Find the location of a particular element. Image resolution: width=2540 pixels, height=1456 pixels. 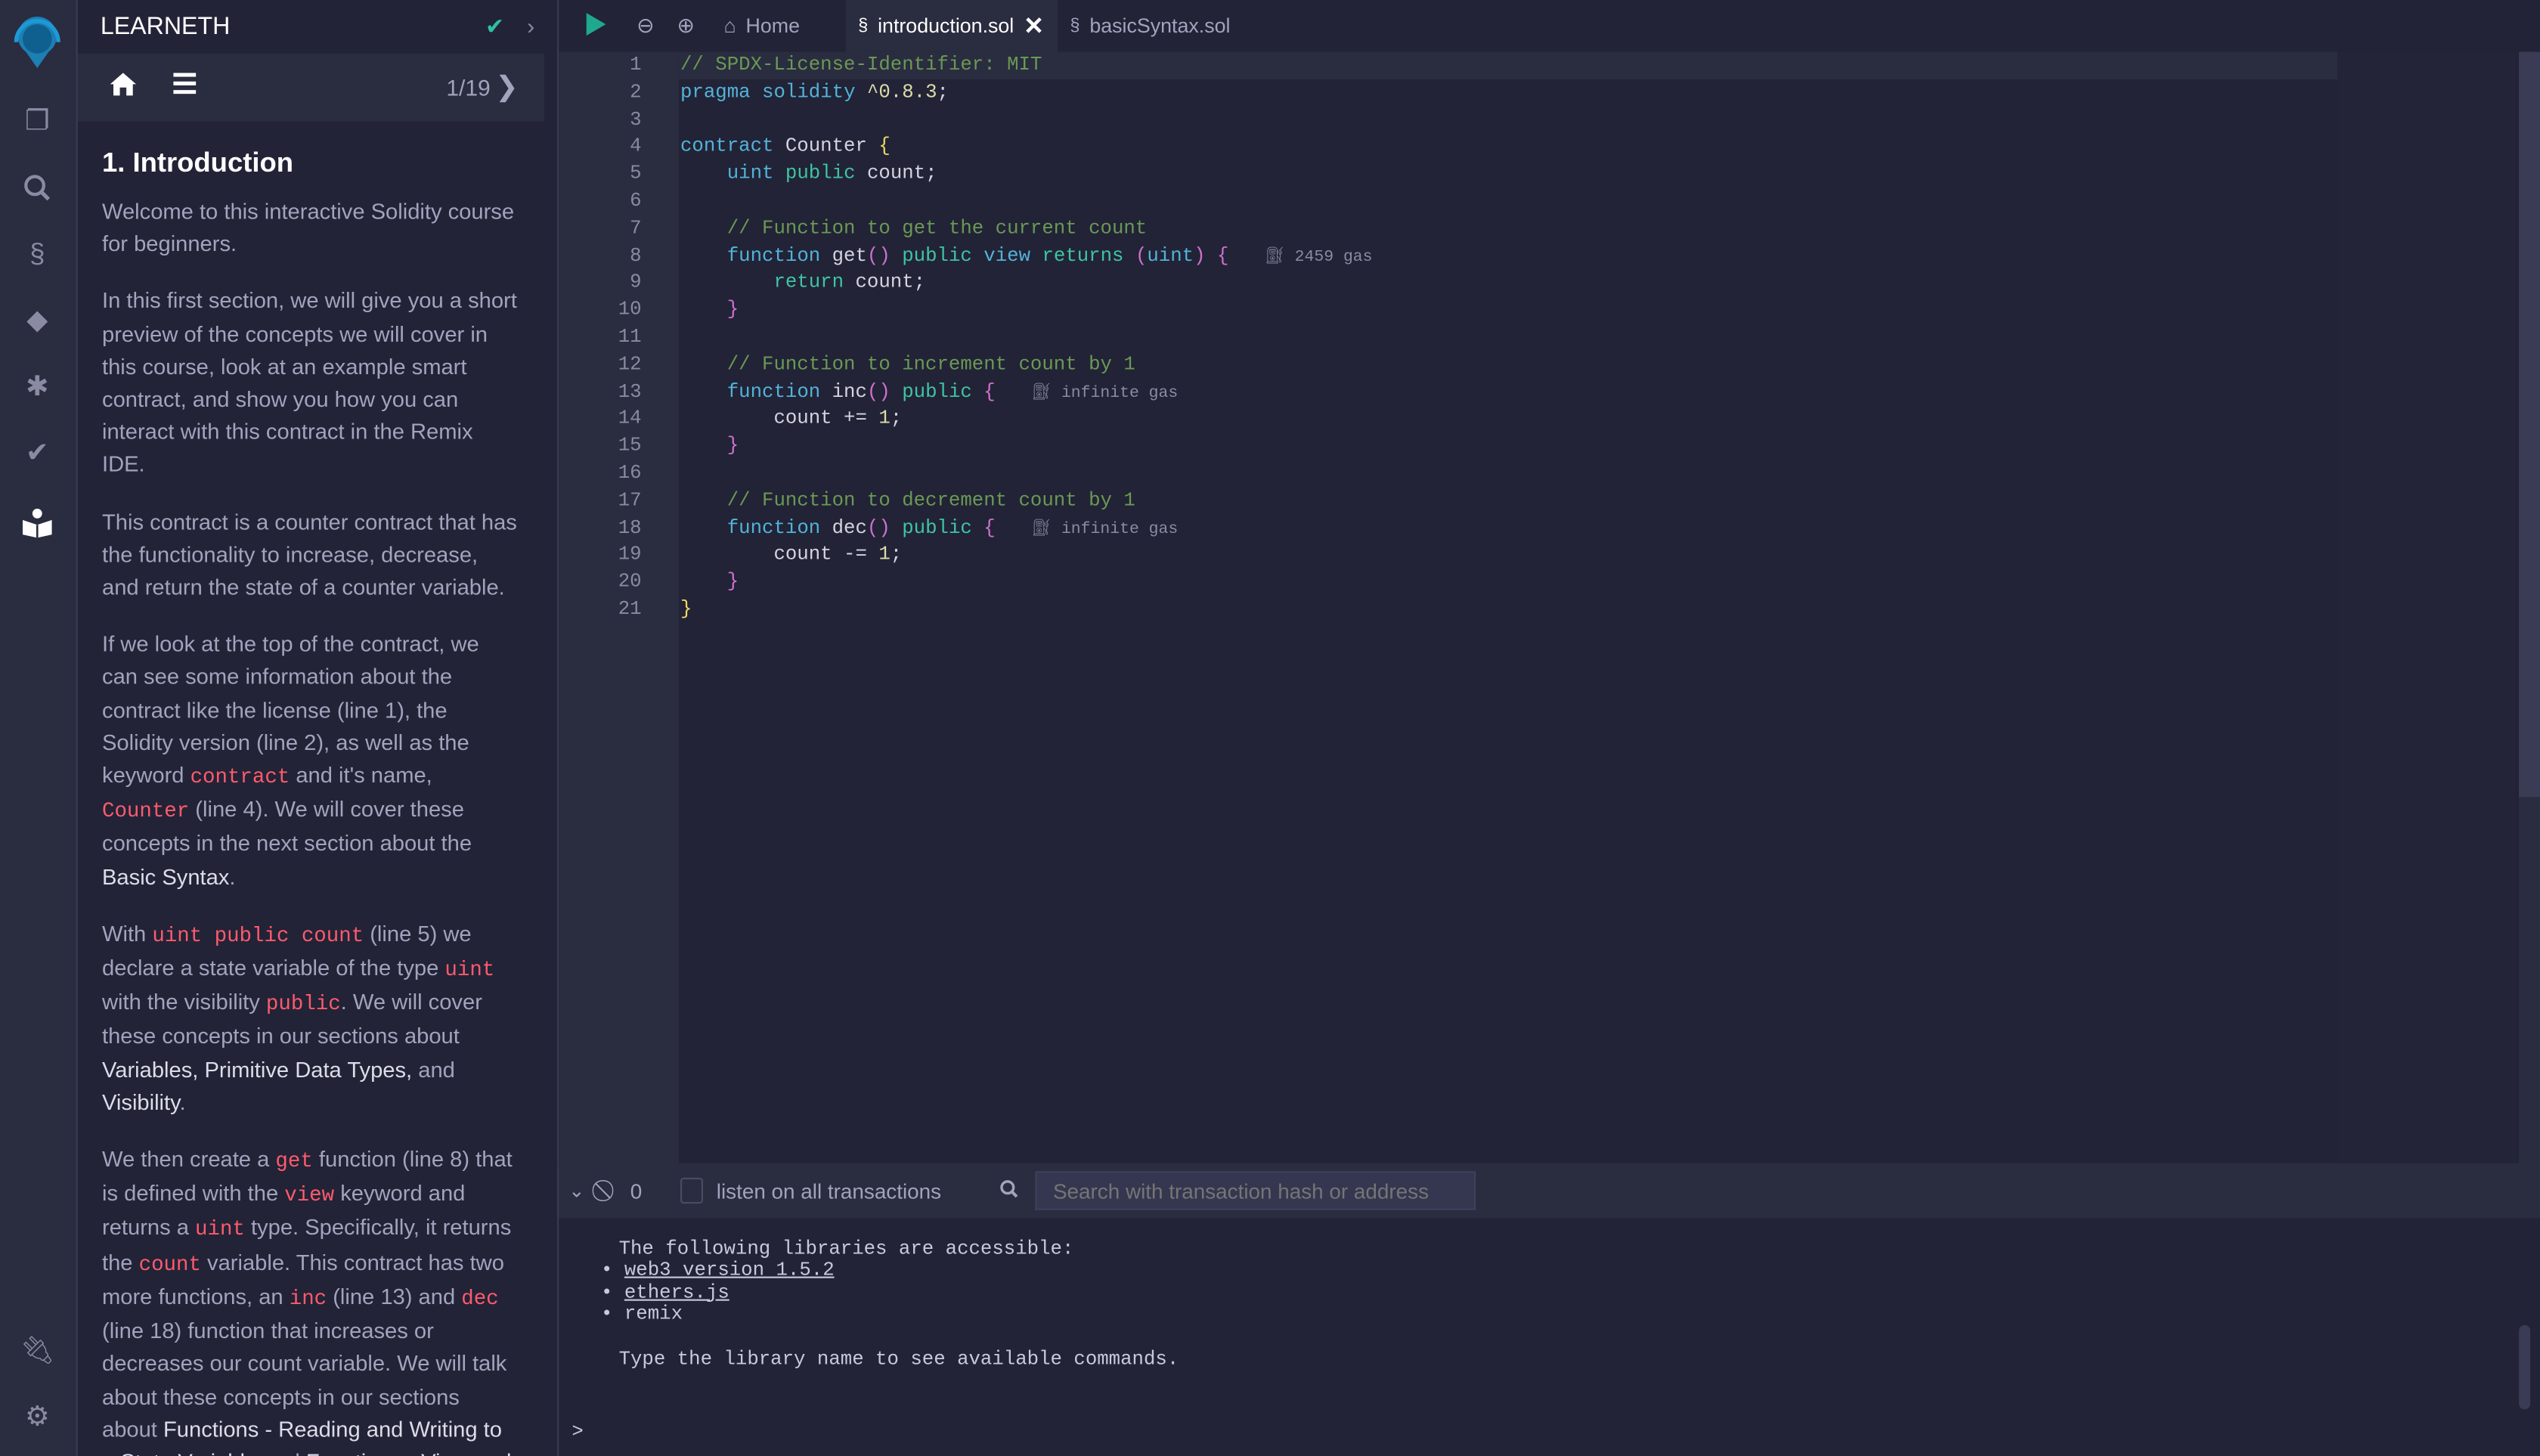

run-script-icon is located at coordinates (597, 26).